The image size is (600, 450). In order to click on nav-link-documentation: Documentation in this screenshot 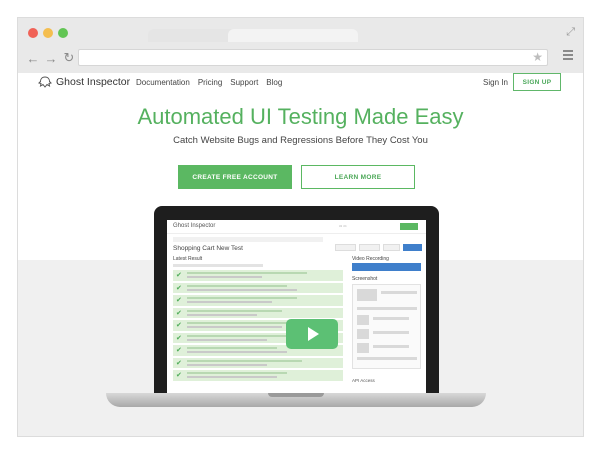, I will do `click(163, 82)`.